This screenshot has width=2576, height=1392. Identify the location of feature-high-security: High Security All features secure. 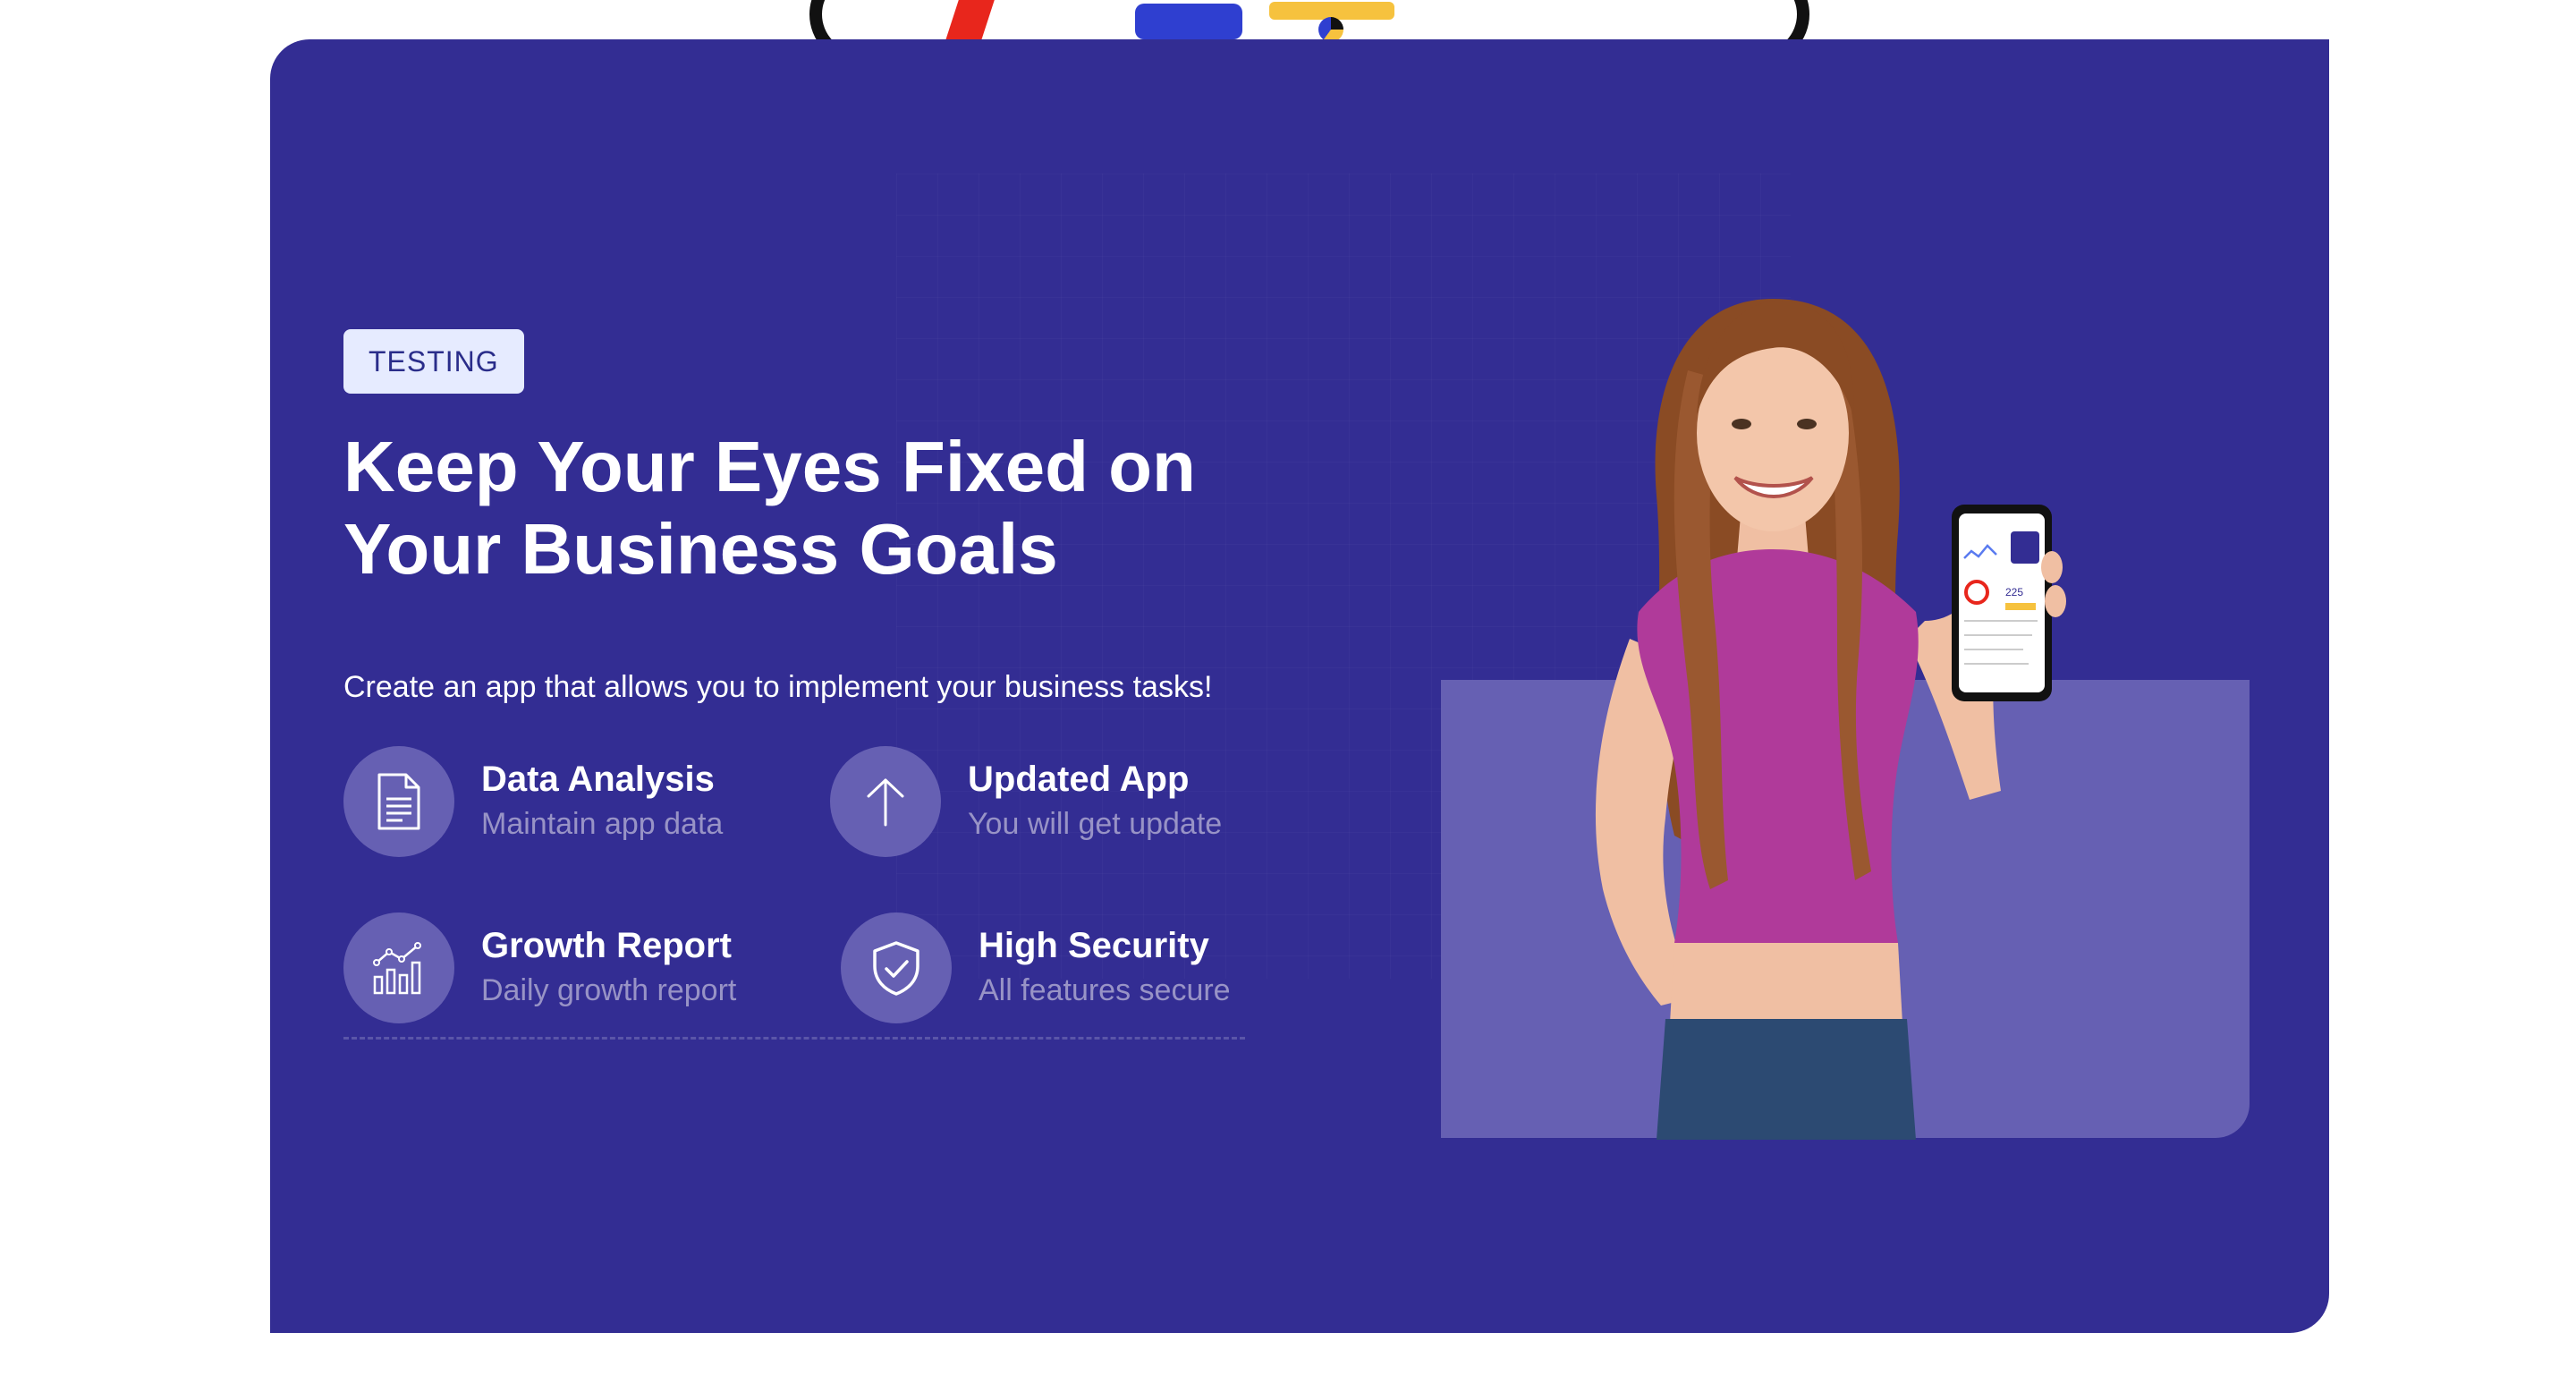
(1036, 967).